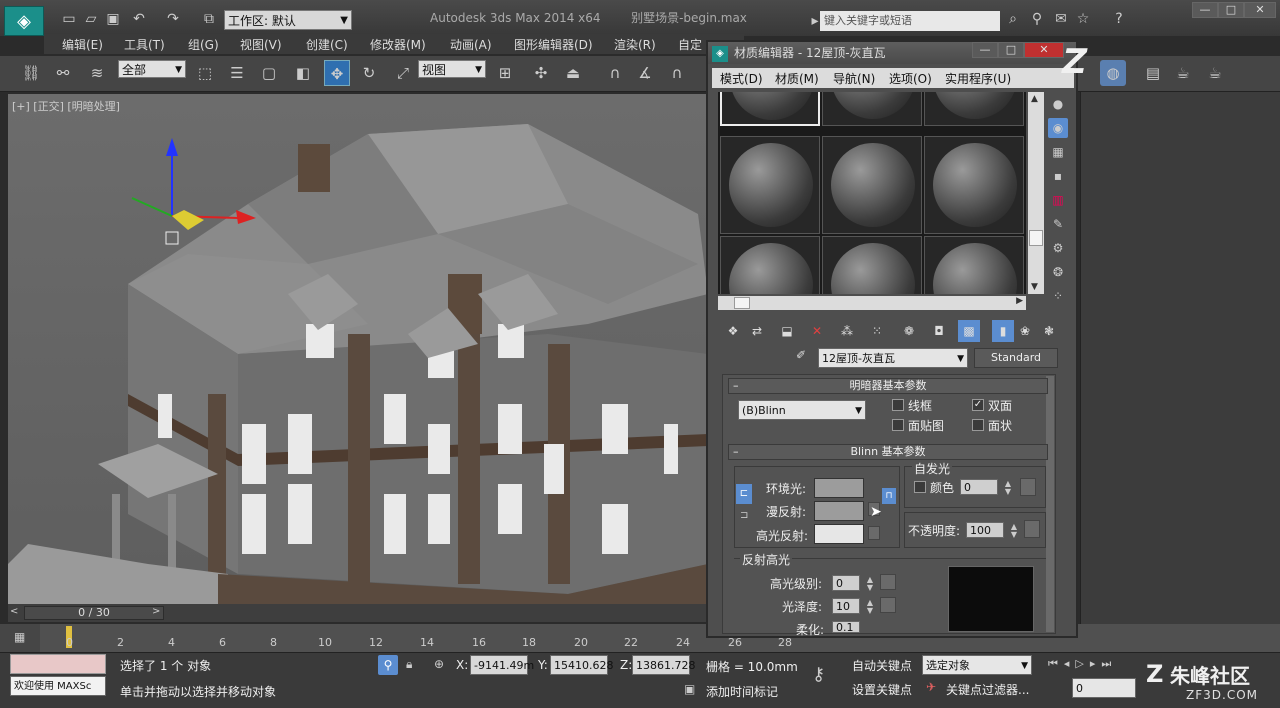 Image resolution: width=1280 pixels, height=708 pixels. What do you see at coordinates (969, 331) in the screenshot?
I see `show-map-in-viewport-icon: ▩` at bounding box center [969, 331].